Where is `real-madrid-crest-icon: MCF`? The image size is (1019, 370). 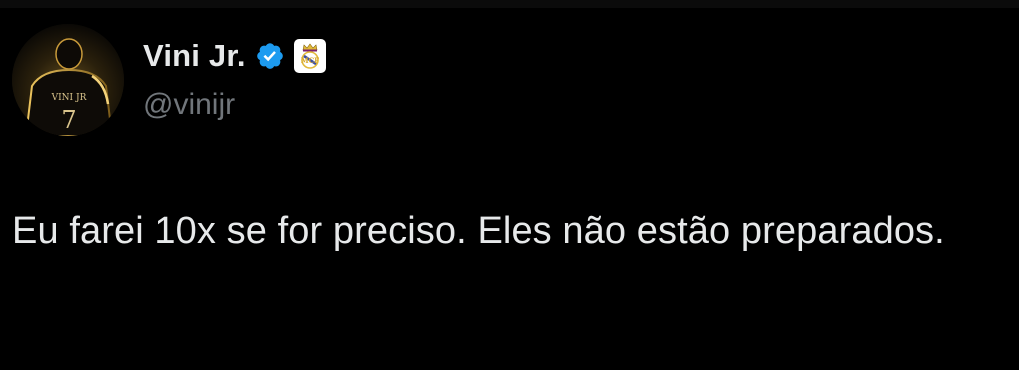
real-madrid-crest-icon: MCF is located at coordinates (309, 56).